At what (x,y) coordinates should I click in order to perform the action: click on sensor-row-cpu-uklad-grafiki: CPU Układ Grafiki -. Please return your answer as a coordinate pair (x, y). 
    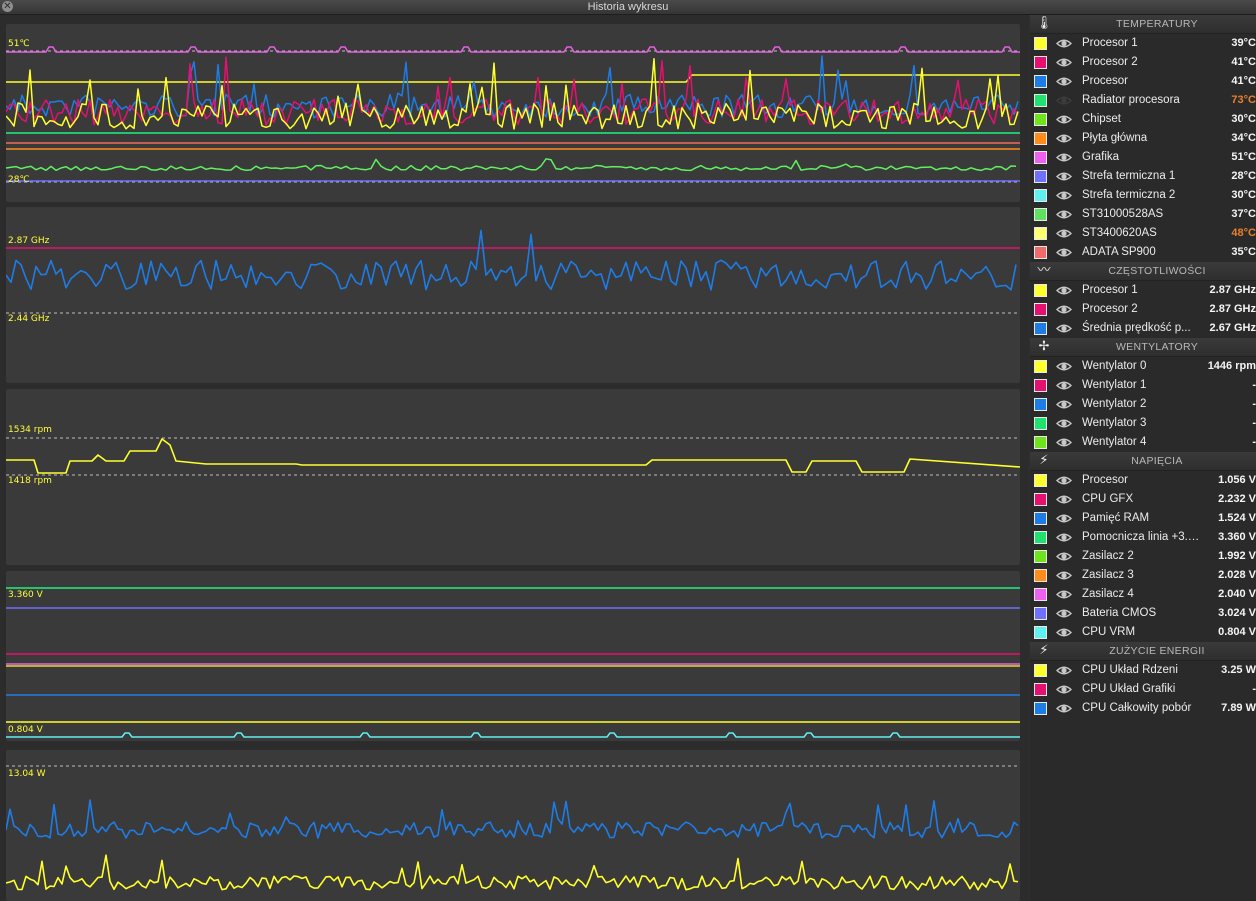
    Looking at the image, I should click on (1143, 689).